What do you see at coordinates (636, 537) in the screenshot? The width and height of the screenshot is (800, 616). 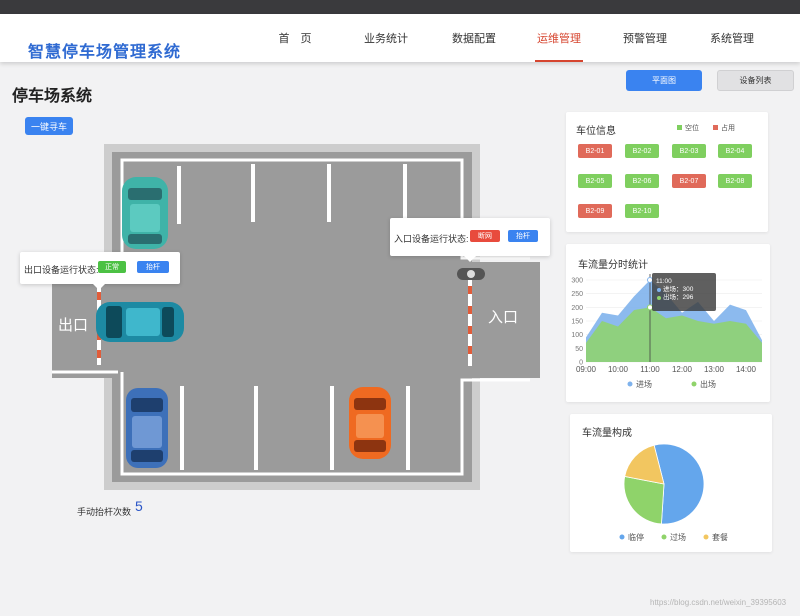 I see `pie-legend-label: 临停` at bounding box center [636, 537].